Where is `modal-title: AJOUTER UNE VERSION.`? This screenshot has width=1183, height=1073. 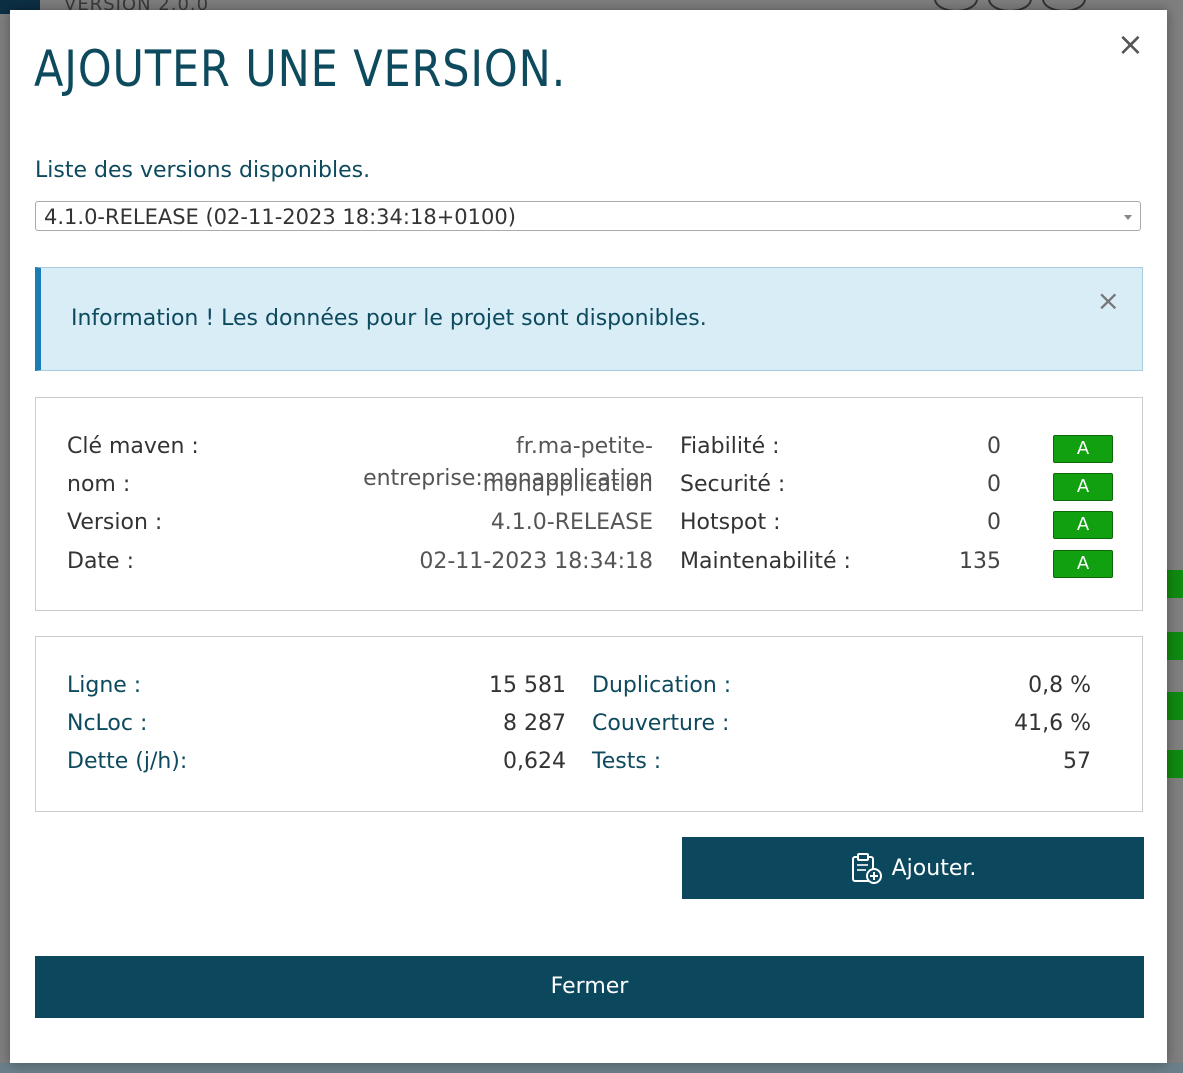
modal-title: AJOUTER UNE VERSION. is located at coordinates (300, 69).